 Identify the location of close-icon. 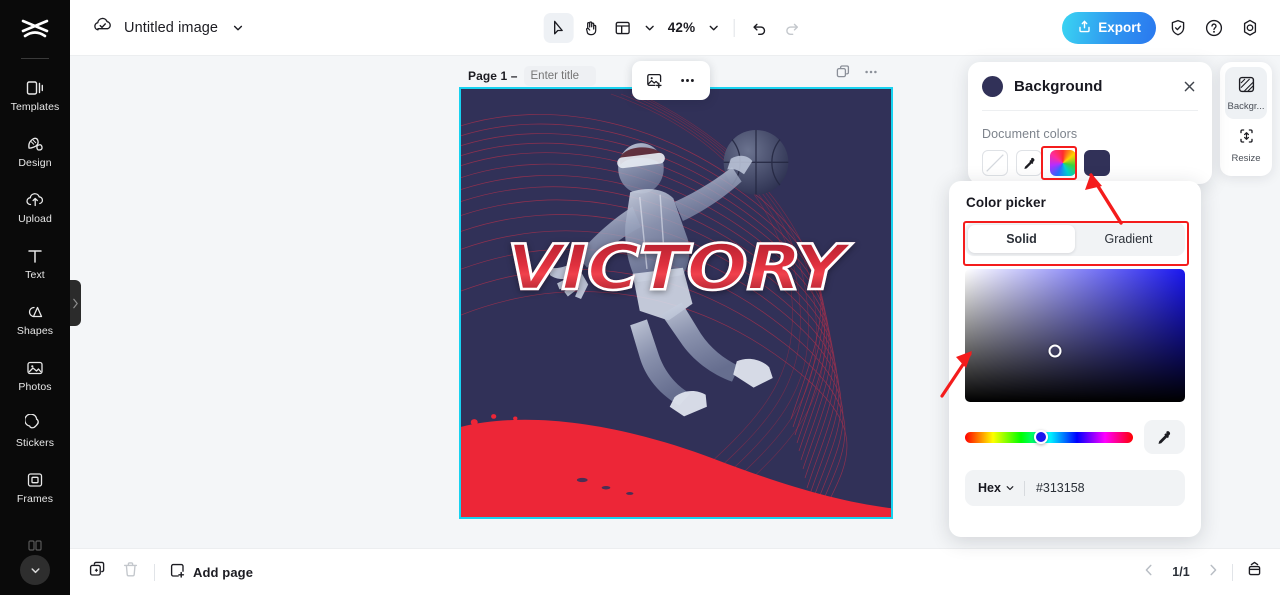
(1189, 86).